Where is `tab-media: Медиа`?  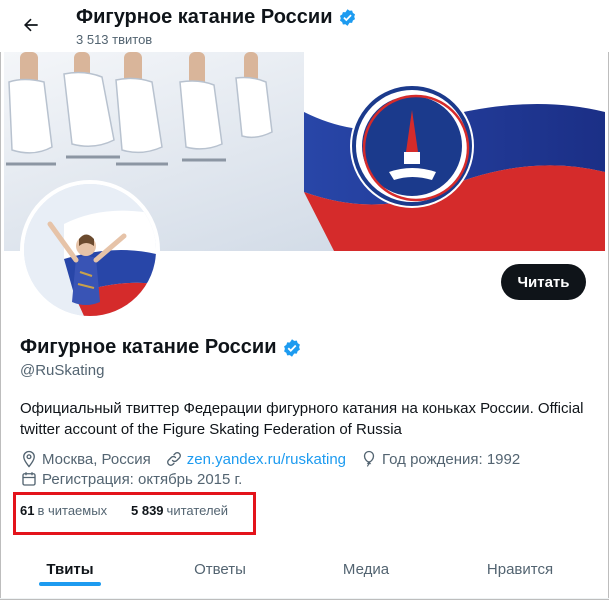
tab-media: Медиа is located at coordinates (366, 569).